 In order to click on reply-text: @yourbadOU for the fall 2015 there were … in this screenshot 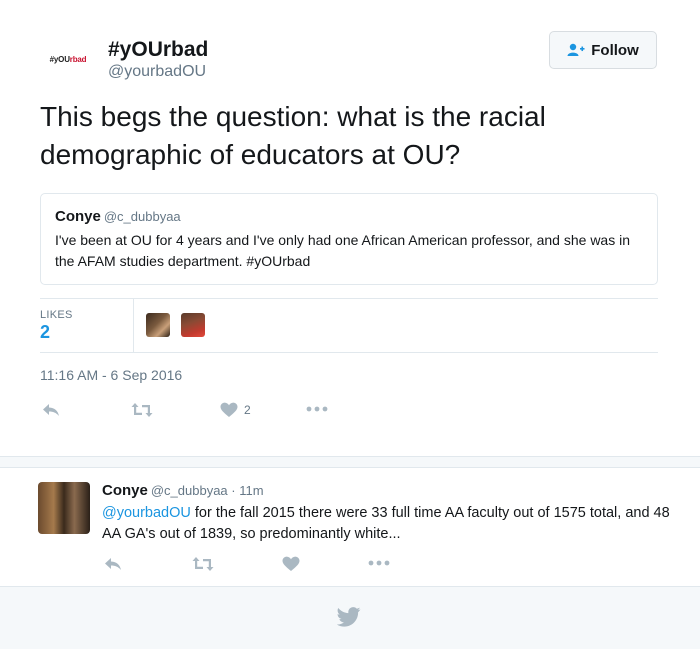, I will do `click(392, 524)`.